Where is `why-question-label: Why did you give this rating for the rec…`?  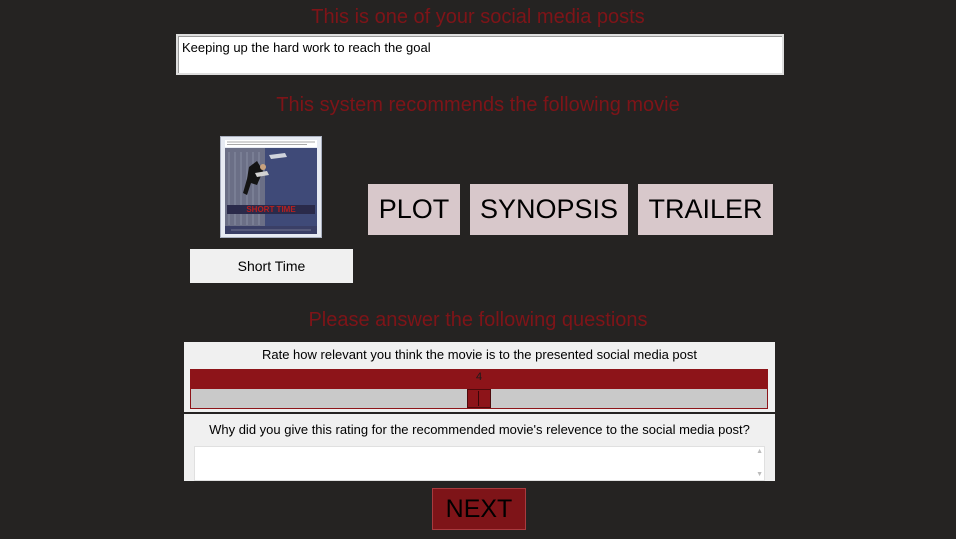
why-question-label: Why did you give this rating for the rec… is located at coordinates (479, 429).